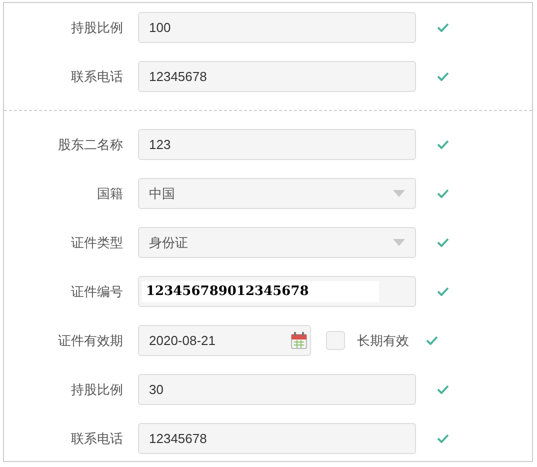 The image size is (537, 467). What do you see at coordinates (90, 145) in the screenshot?
I see `field-label: 股东二名称` at bounding box center [90, 145].